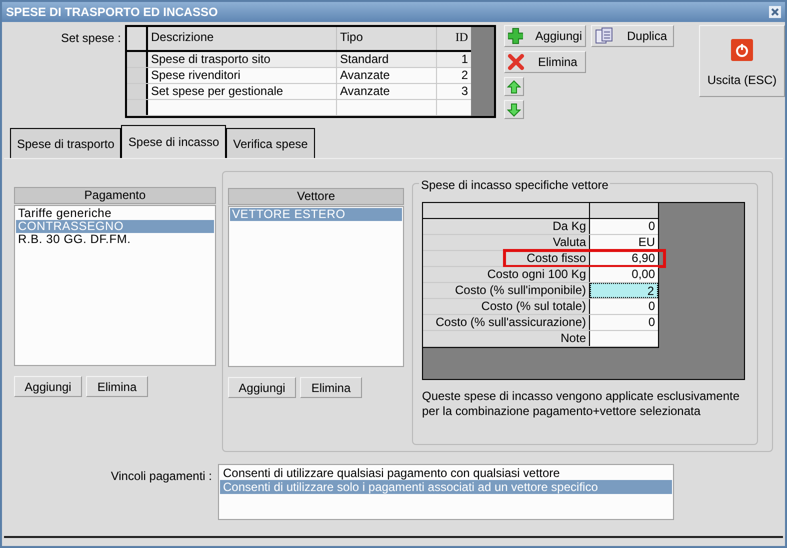 The width and height of the screenshot is (787, 548). Describe the element at coordinates (242, 38) in the screenshot. I see `column-header: Descrizione` at that location.